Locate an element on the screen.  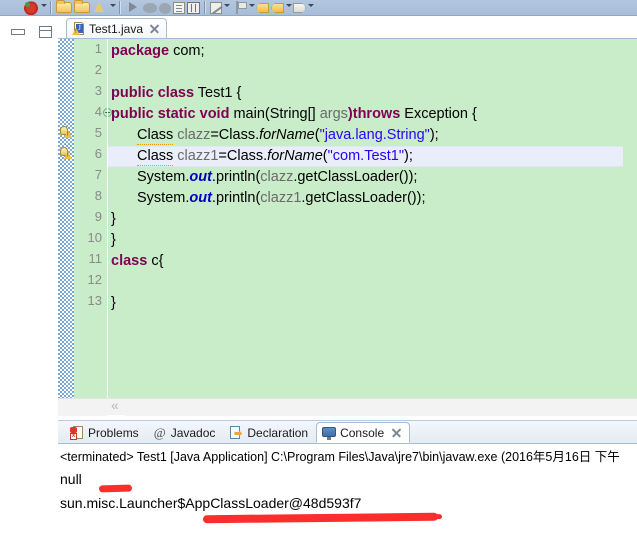
code-line-10: } is located at coordinates (113, 240).